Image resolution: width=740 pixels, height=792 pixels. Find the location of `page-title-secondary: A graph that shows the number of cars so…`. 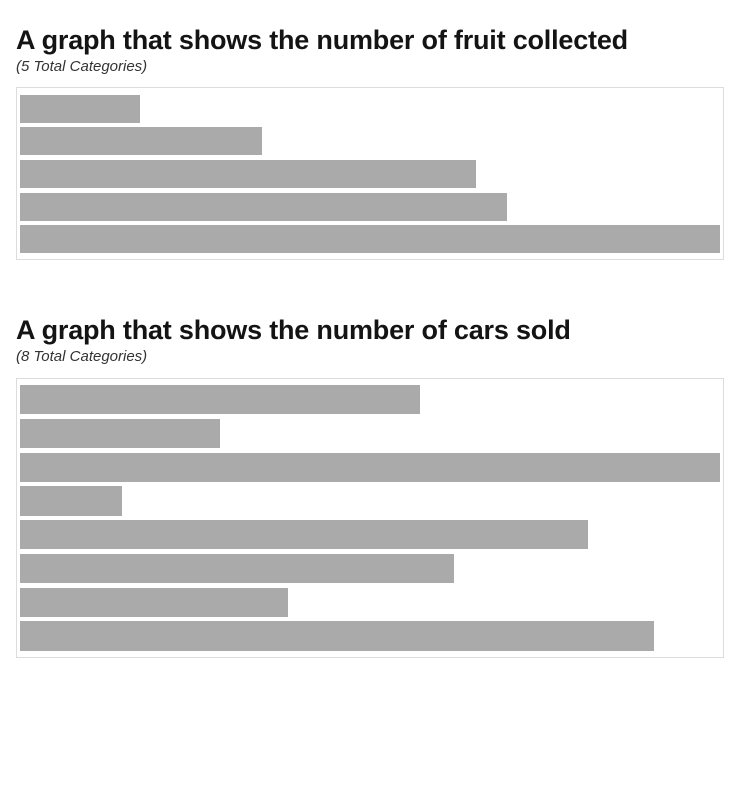

page-title-secondary: A graph that shows the number of cars so… is located at coordinates (293, 330).